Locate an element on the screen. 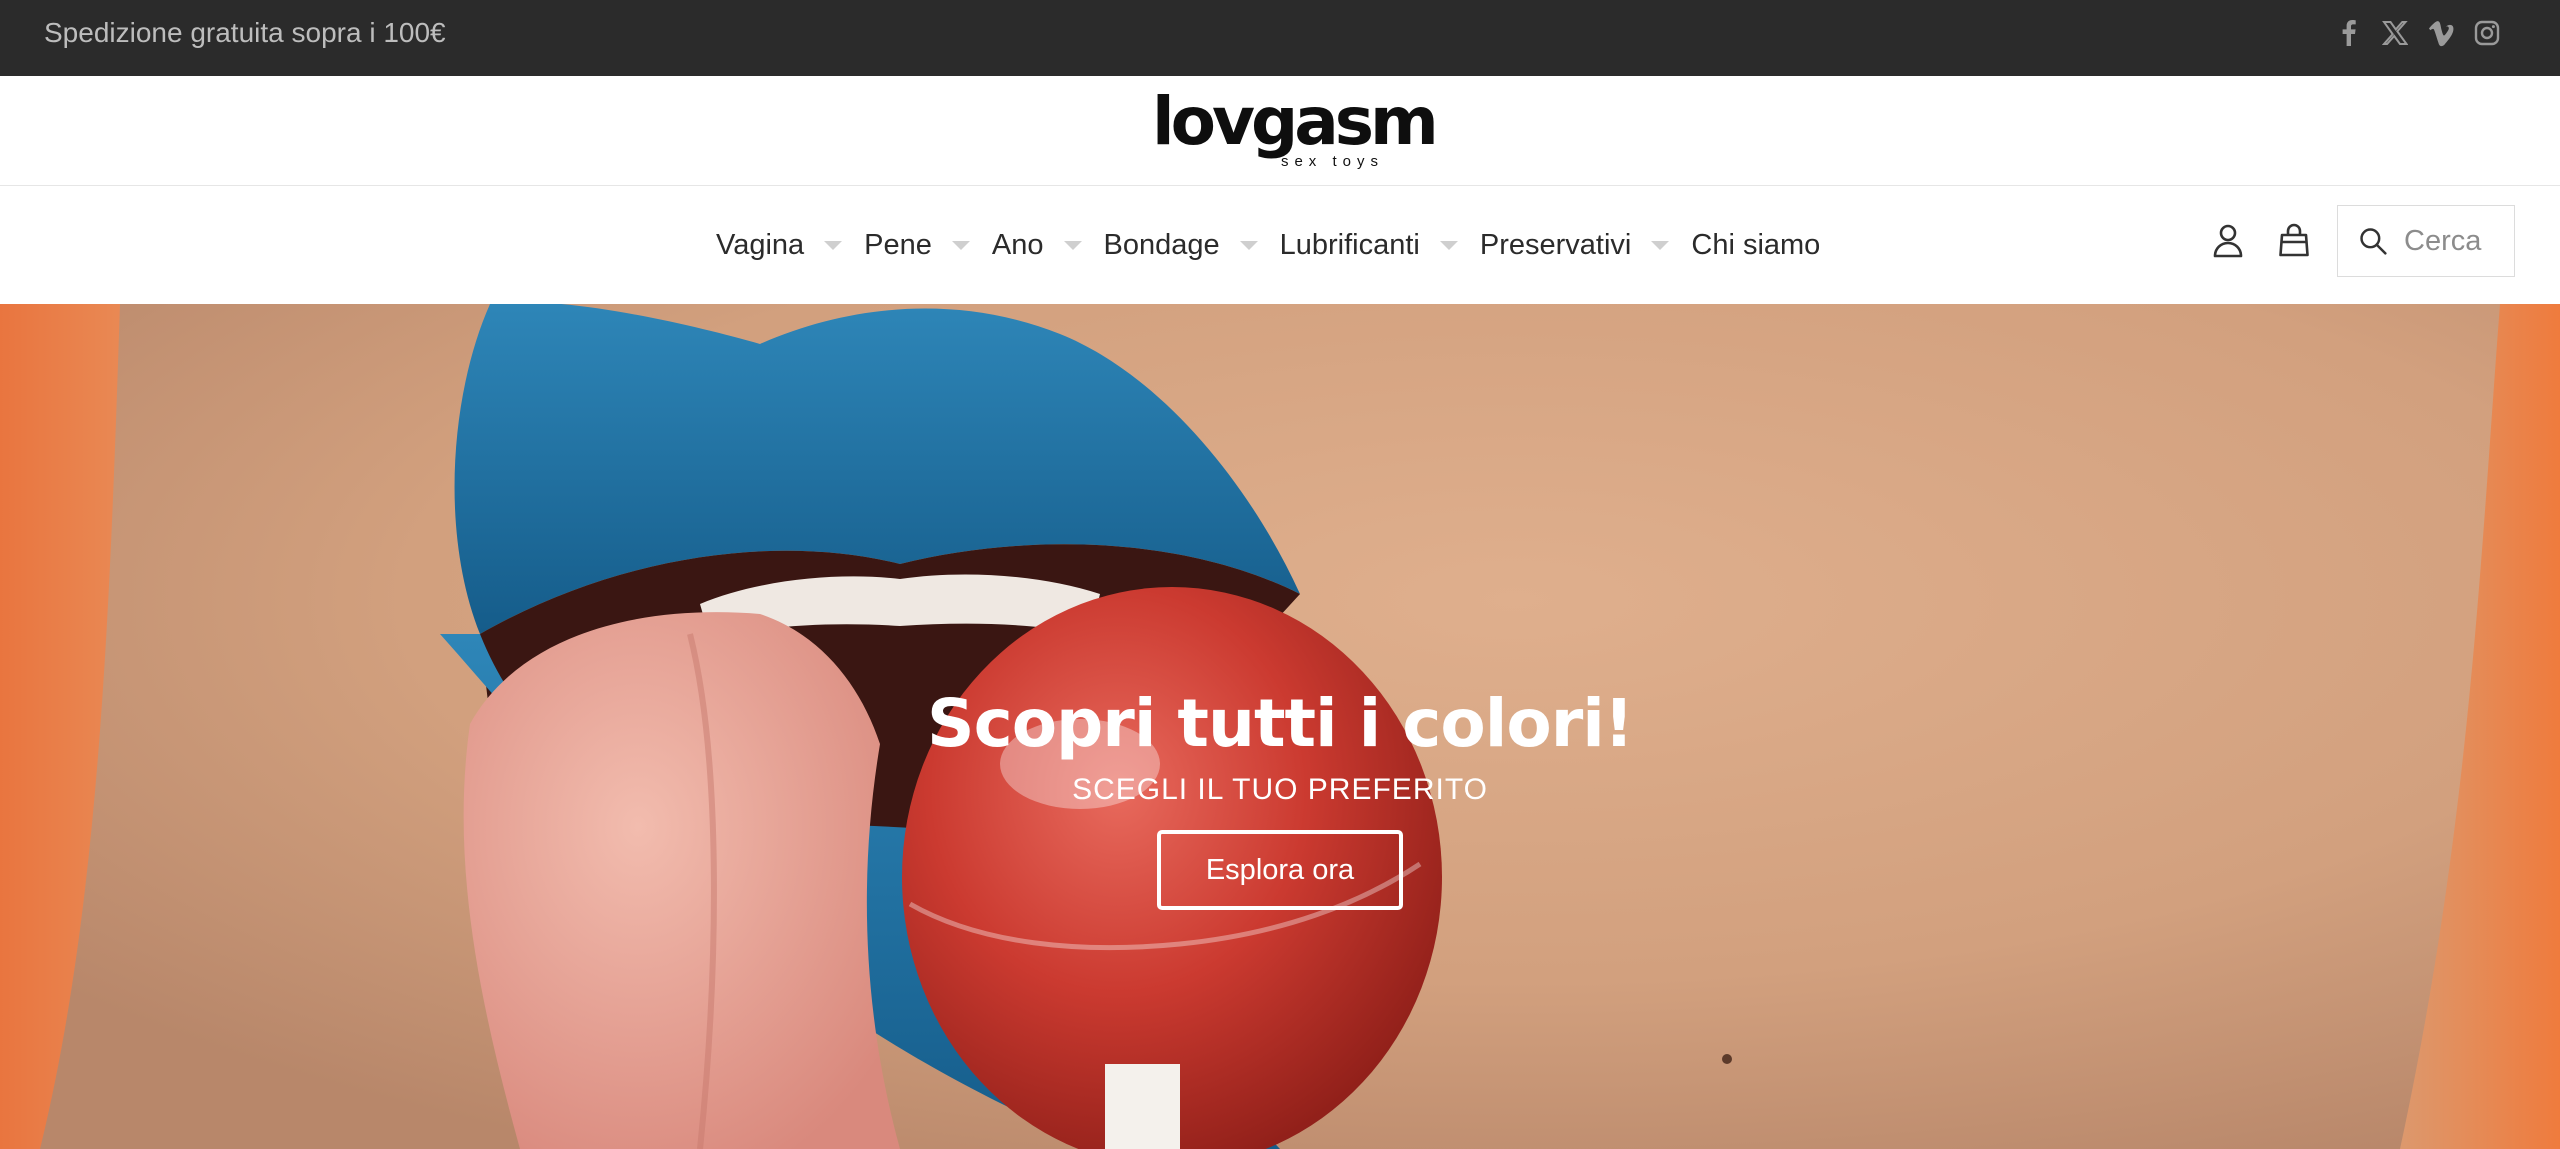  nav-item-preservativi: Preservativi is located at coordinates (1586, 245).